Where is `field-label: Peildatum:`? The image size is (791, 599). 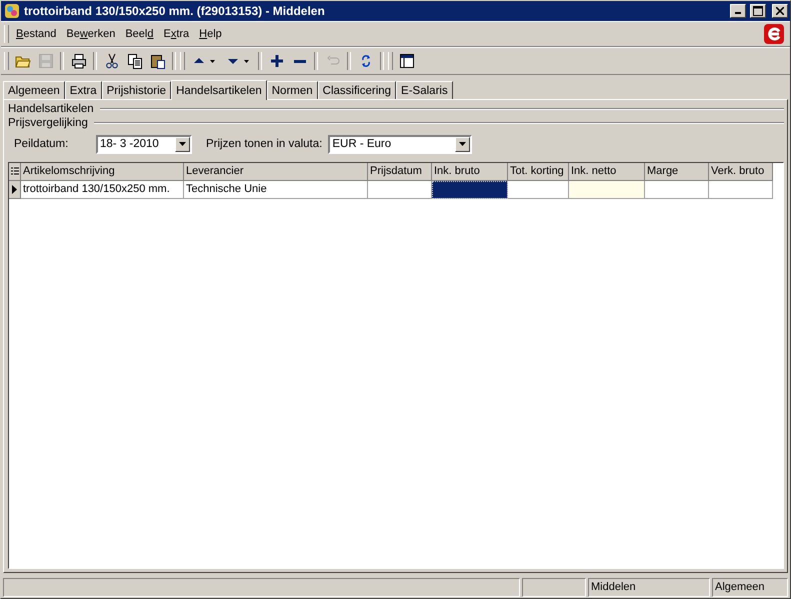
field-label: Peildatum: is located at coordinates (42, 144).